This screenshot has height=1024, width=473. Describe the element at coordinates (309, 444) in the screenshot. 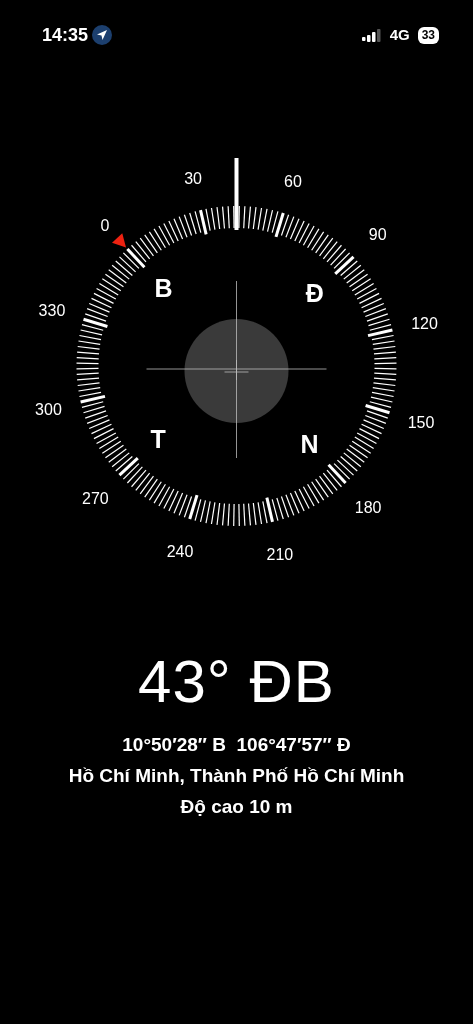

I see `direction-letter: N` at that location.